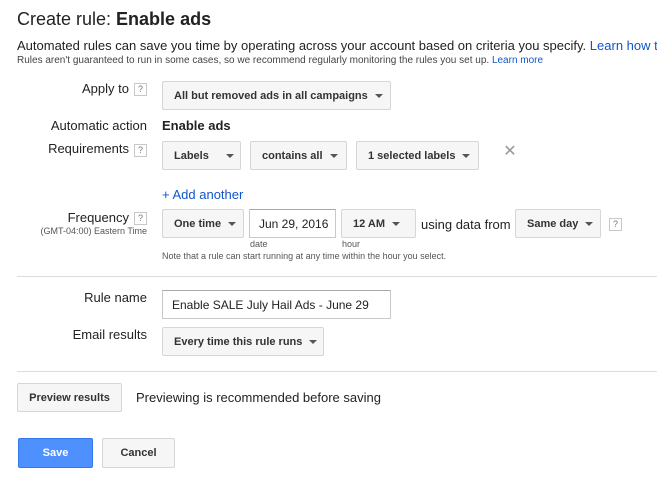  What do you see at coordinates (553, 223) in the screenshot?
I see `data-range-value: Same day` at bounding box center [553, 223].